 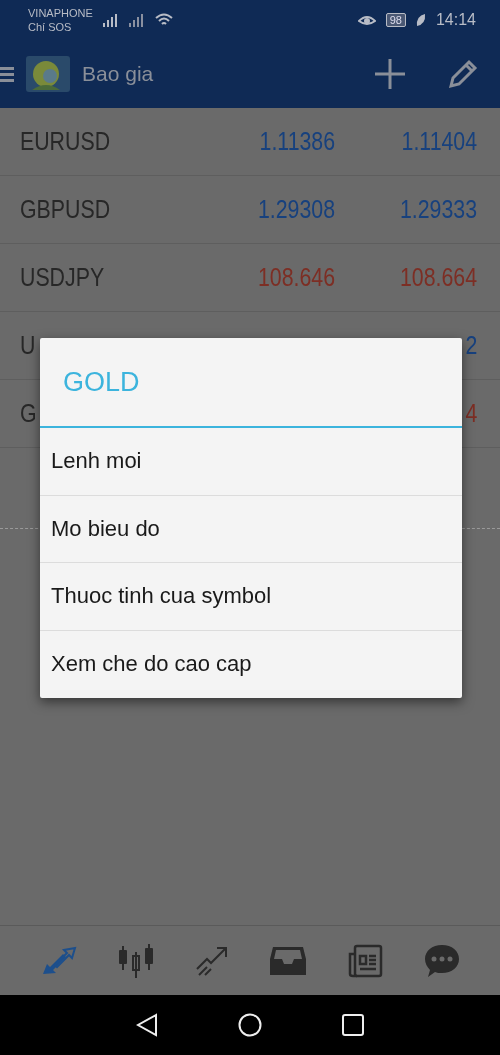 What do you see at coordinates (28, 345) in the screenshot?
I see `symbol-name: U` at bounding box center [28, 345].